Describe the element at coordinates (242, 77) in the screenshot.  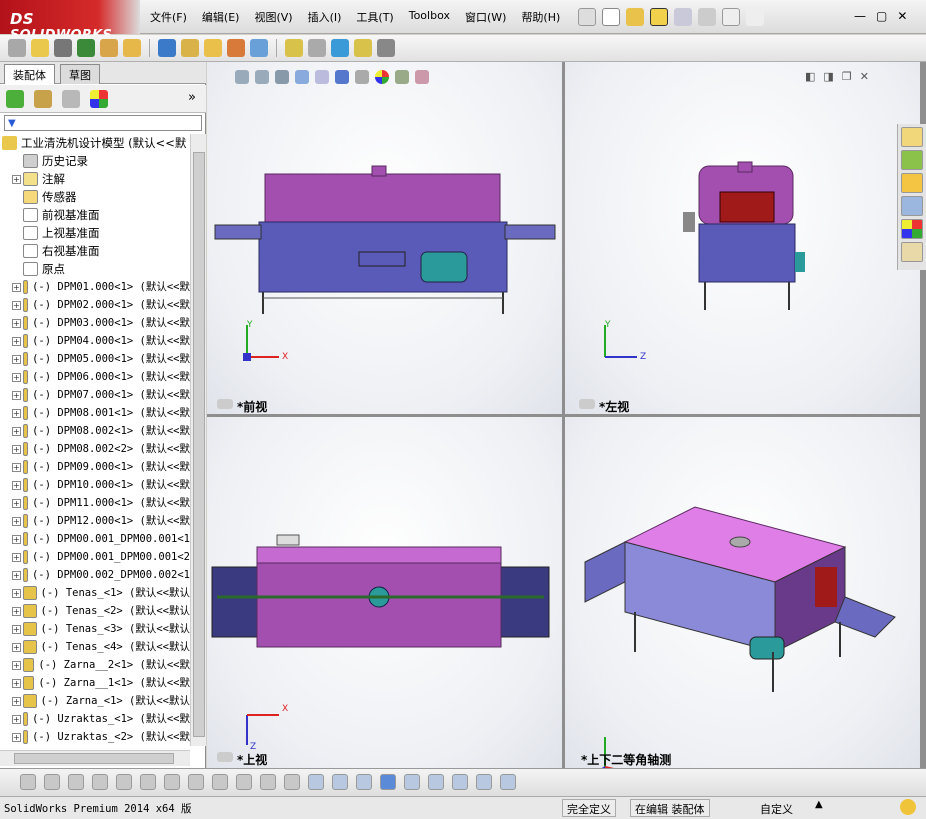
I see `zoom-fit-icon` at that location.